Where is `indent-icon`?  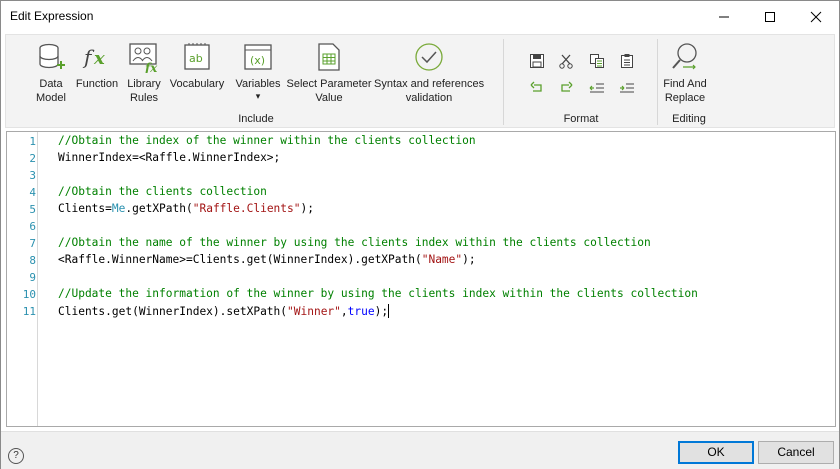
indent-icon is located at coordinates (627, 88).